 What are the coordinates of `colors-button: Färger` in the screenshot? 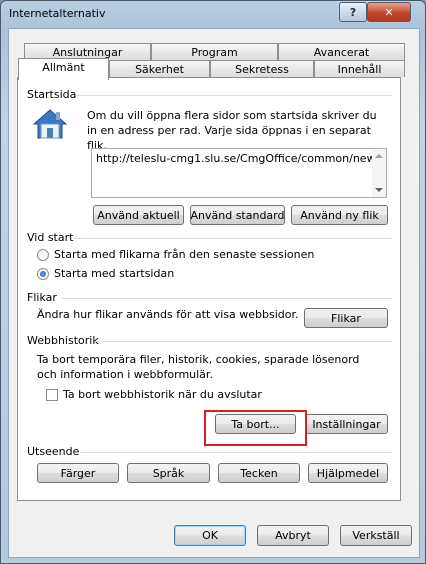 It's located at (78, 473).